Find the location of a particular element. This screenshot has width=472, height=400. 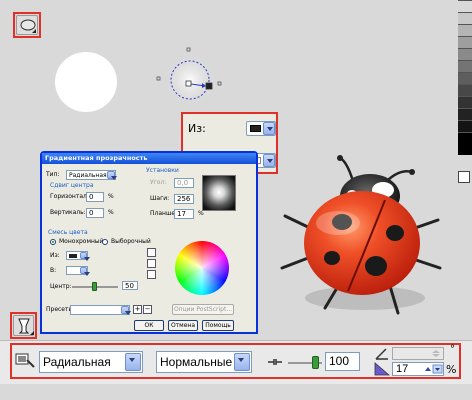

mix-to-picker is located at coordinates (78, 271).